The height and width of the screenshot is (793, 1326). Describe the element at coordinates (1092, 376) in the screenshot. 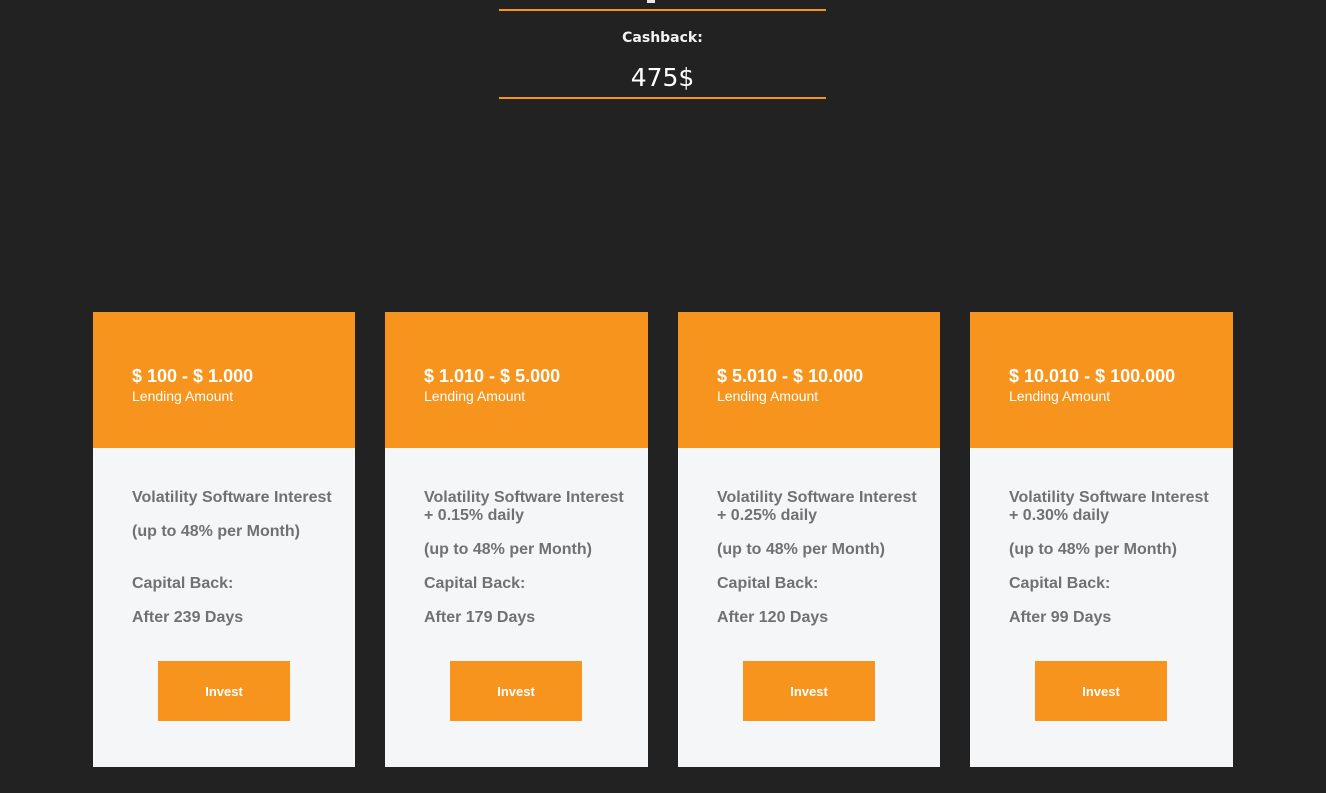

I see `plan-range: $ 10.010 - $ 100.000` at that location.